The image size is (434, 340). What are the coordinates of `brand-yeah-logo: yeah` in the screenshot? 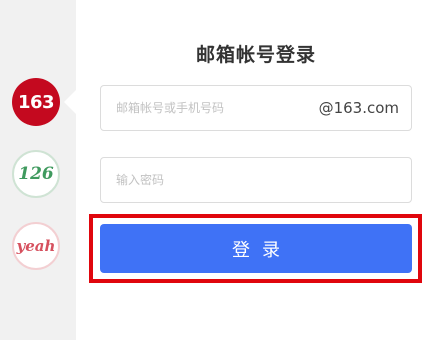 It's located at (36, 246).